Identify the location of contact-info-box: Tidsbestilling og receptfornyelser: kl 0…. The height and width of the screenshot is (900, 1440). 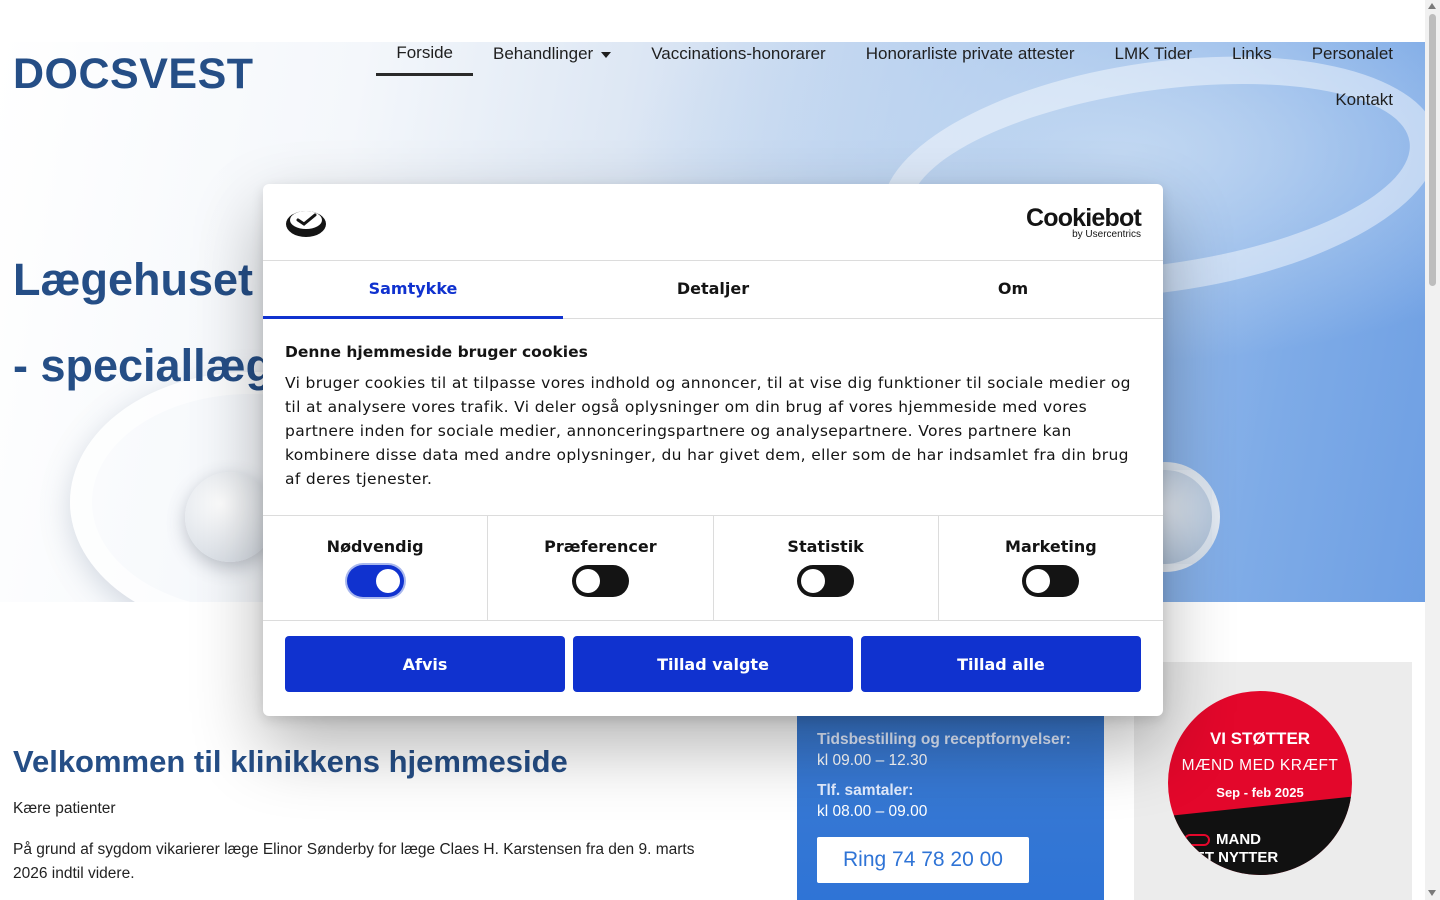
(950, 800).